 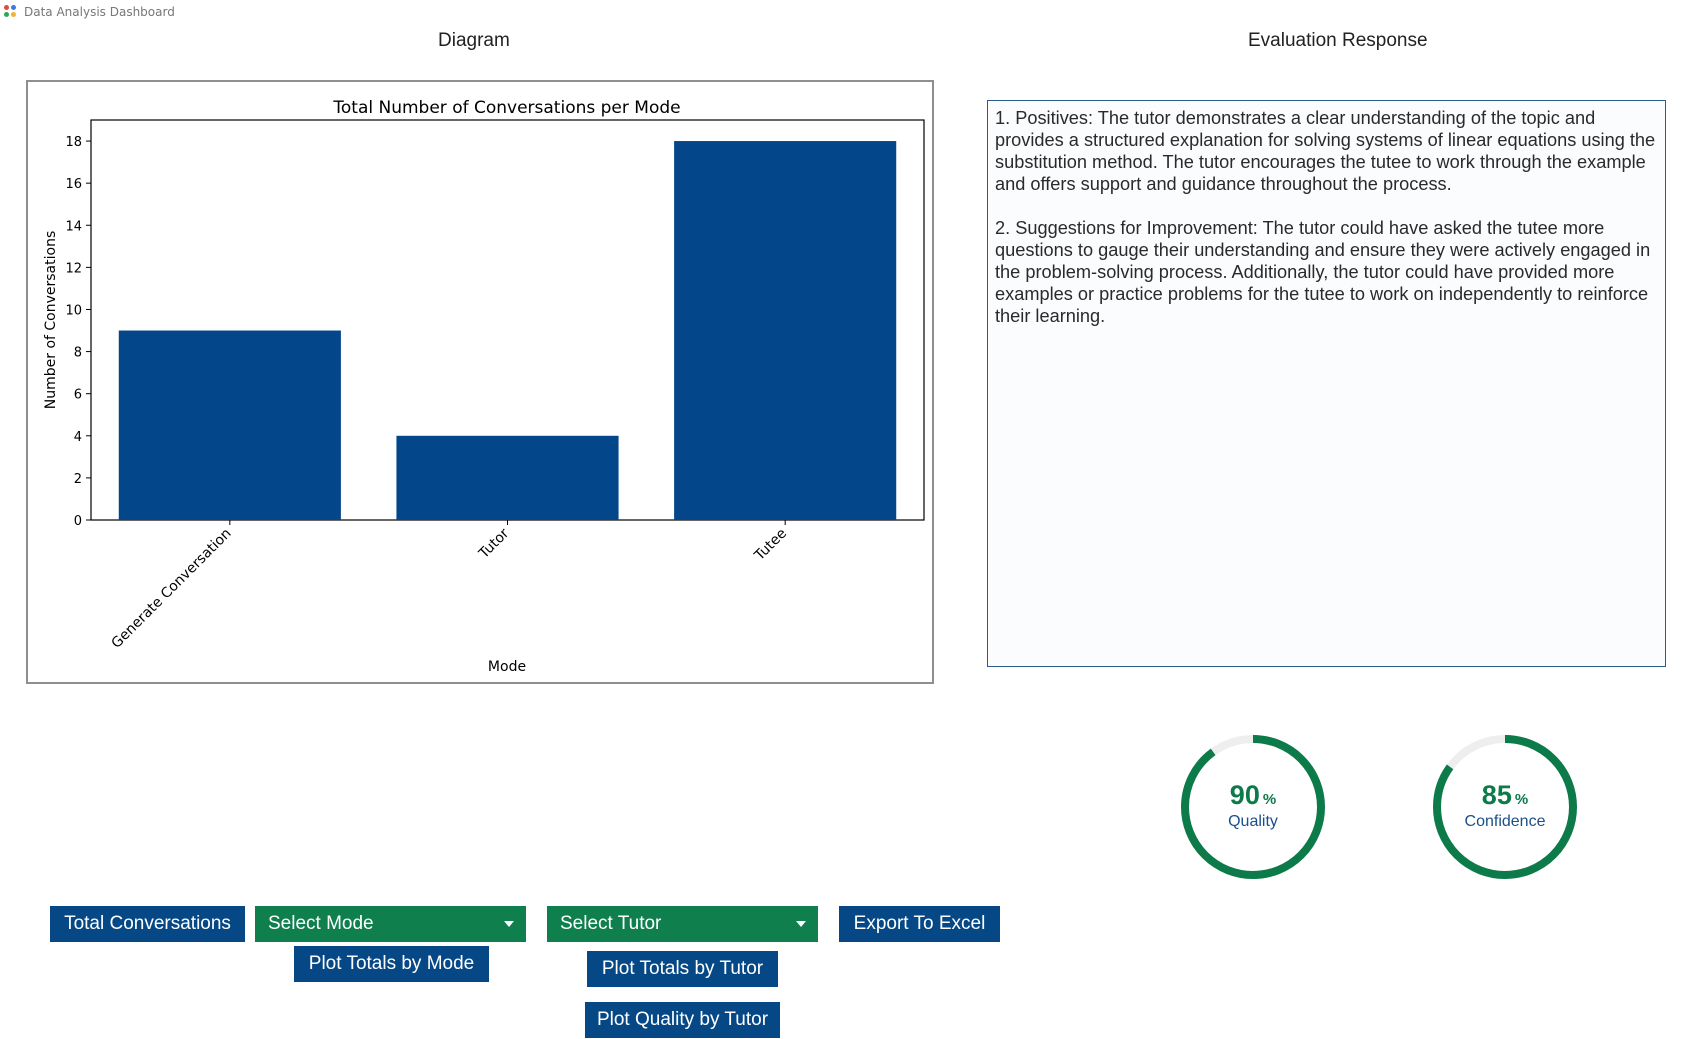 I want to click on x-tick-label: Tutee, so click(x=770, y=545).